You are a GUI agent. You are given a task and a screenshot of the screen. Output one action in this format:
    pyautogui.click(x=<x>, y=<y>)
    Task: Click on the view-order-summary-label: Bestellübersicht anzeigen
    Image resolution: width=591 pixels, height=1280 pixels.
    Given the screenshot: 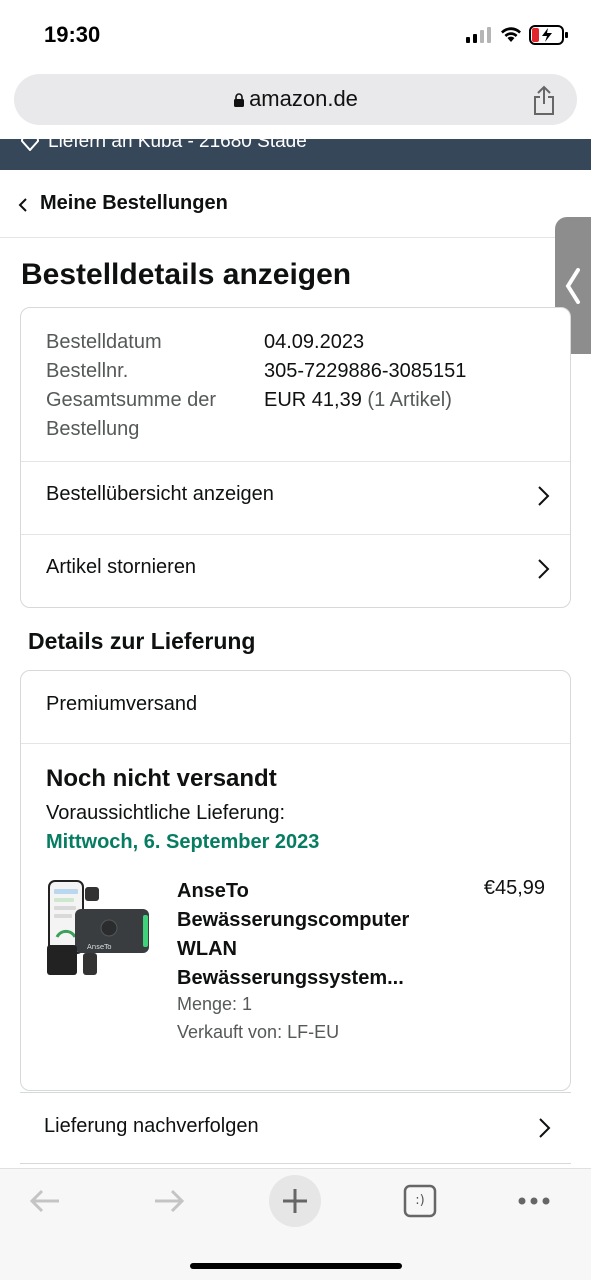 What is the action you would take?
    pyautogui.click(x=160, y=494)
    